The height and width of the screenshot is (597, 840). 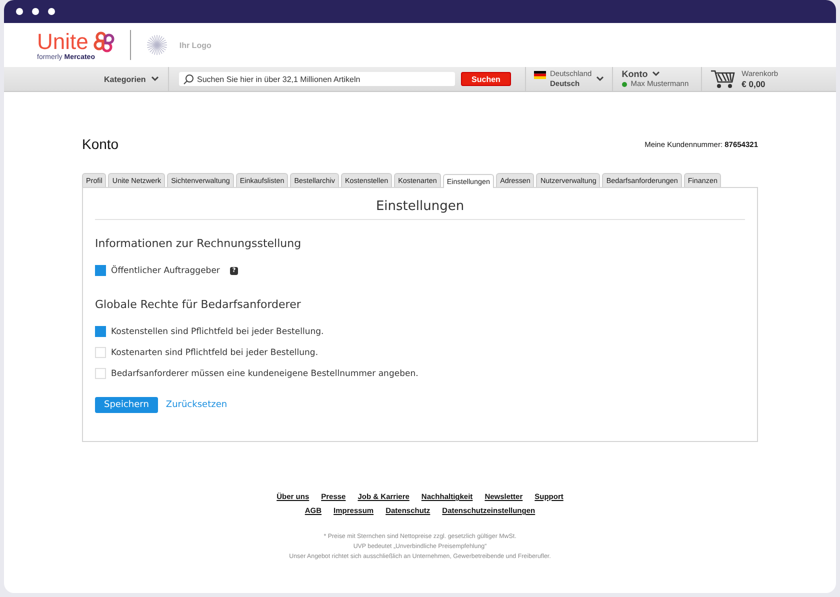 What do you see at coordinates (217, 331) in the screenshot?
I see `checkbox-label: Kostenstellen sind Pflichtfeld bei jeder Bestellung.` at bounding box center [217, 331].